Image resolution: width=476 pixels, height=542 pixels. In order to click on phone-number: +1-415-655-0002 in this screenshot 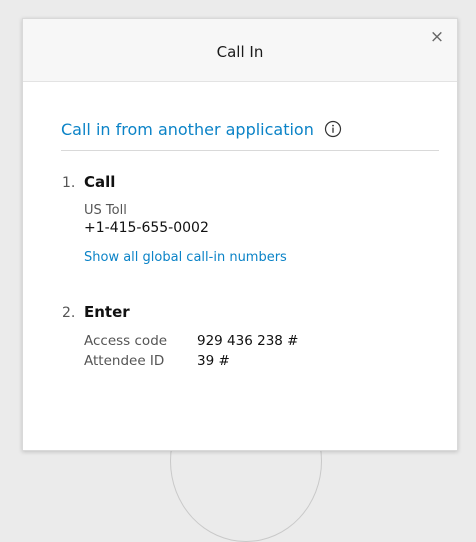, I will do `click(146, 228)`.